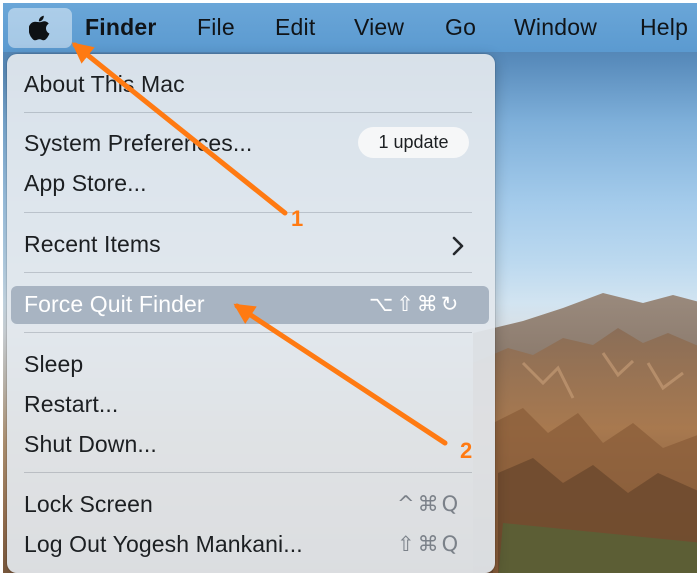  I want to click on menu-view: View, so click(379, 27).